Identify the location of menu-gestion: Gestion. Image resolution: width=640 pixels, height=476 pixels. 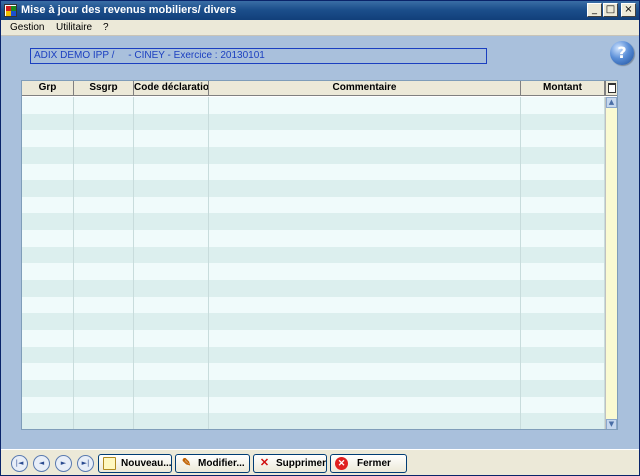
(27, 27).